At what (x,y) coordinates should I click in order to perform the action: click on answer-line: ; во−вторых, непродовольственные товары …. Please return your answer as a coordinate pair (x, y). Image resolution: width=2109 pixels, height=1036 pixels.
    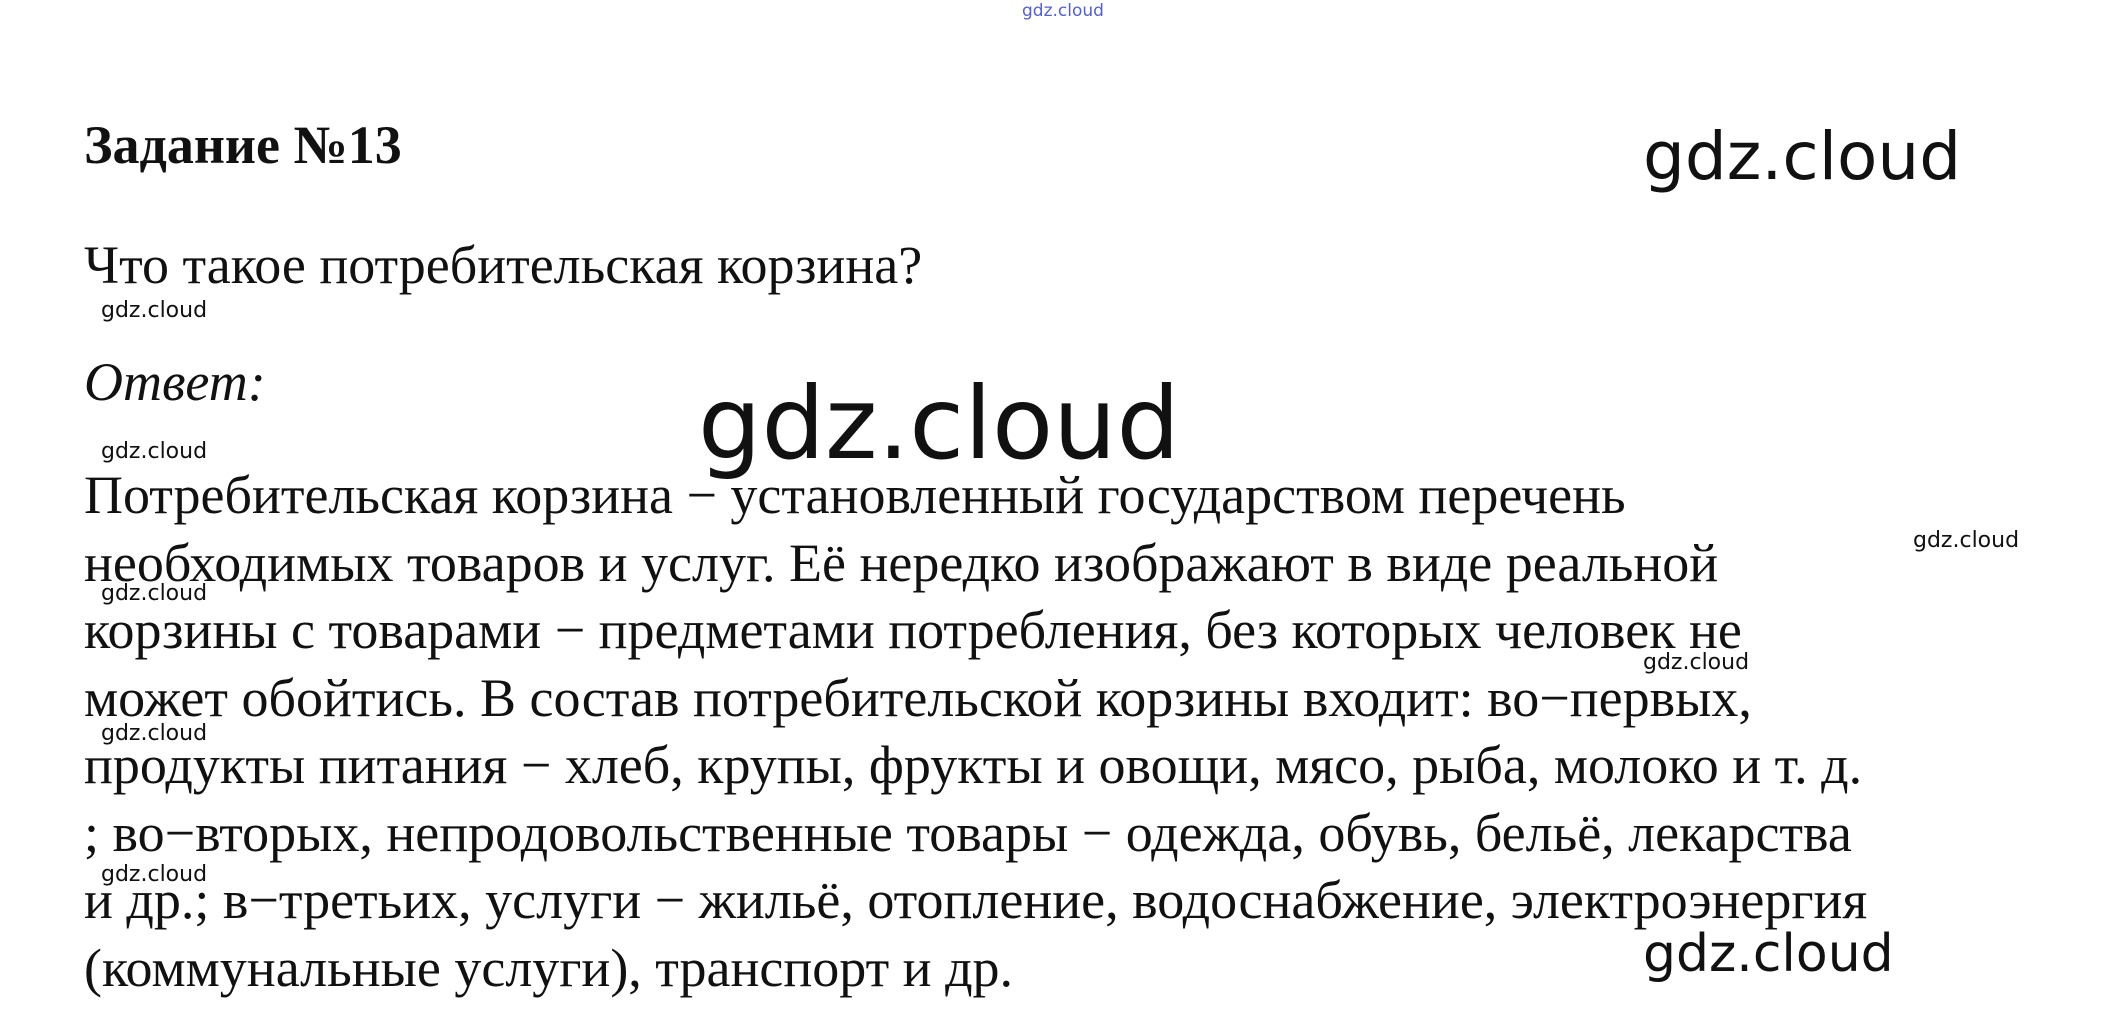
    Looking at the image, I should click on (968, 832).